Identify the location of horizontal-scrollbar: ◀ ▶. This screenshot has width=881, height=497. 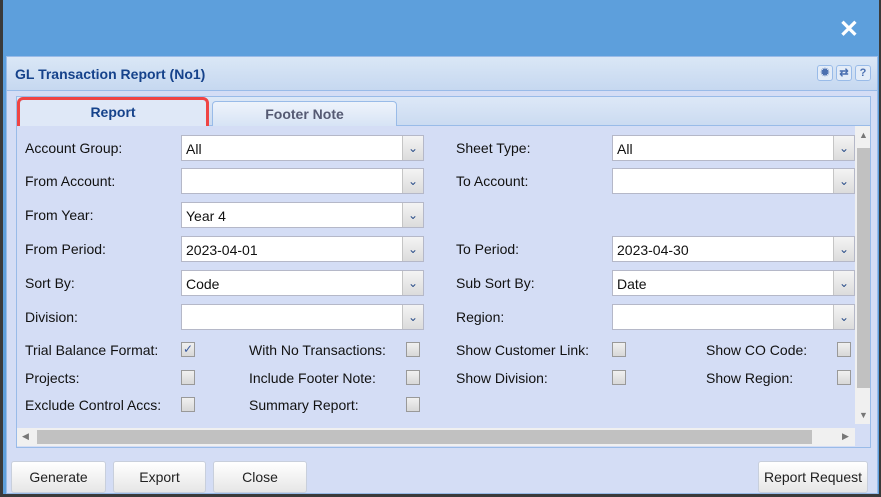
(436, 437).